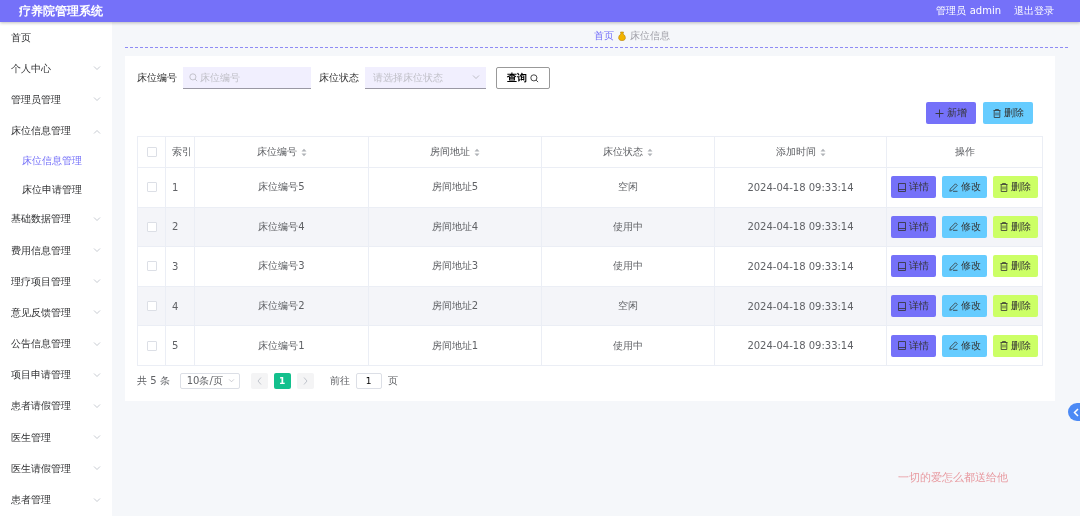  I want to click on search-button: 查询, so click(523, 78).